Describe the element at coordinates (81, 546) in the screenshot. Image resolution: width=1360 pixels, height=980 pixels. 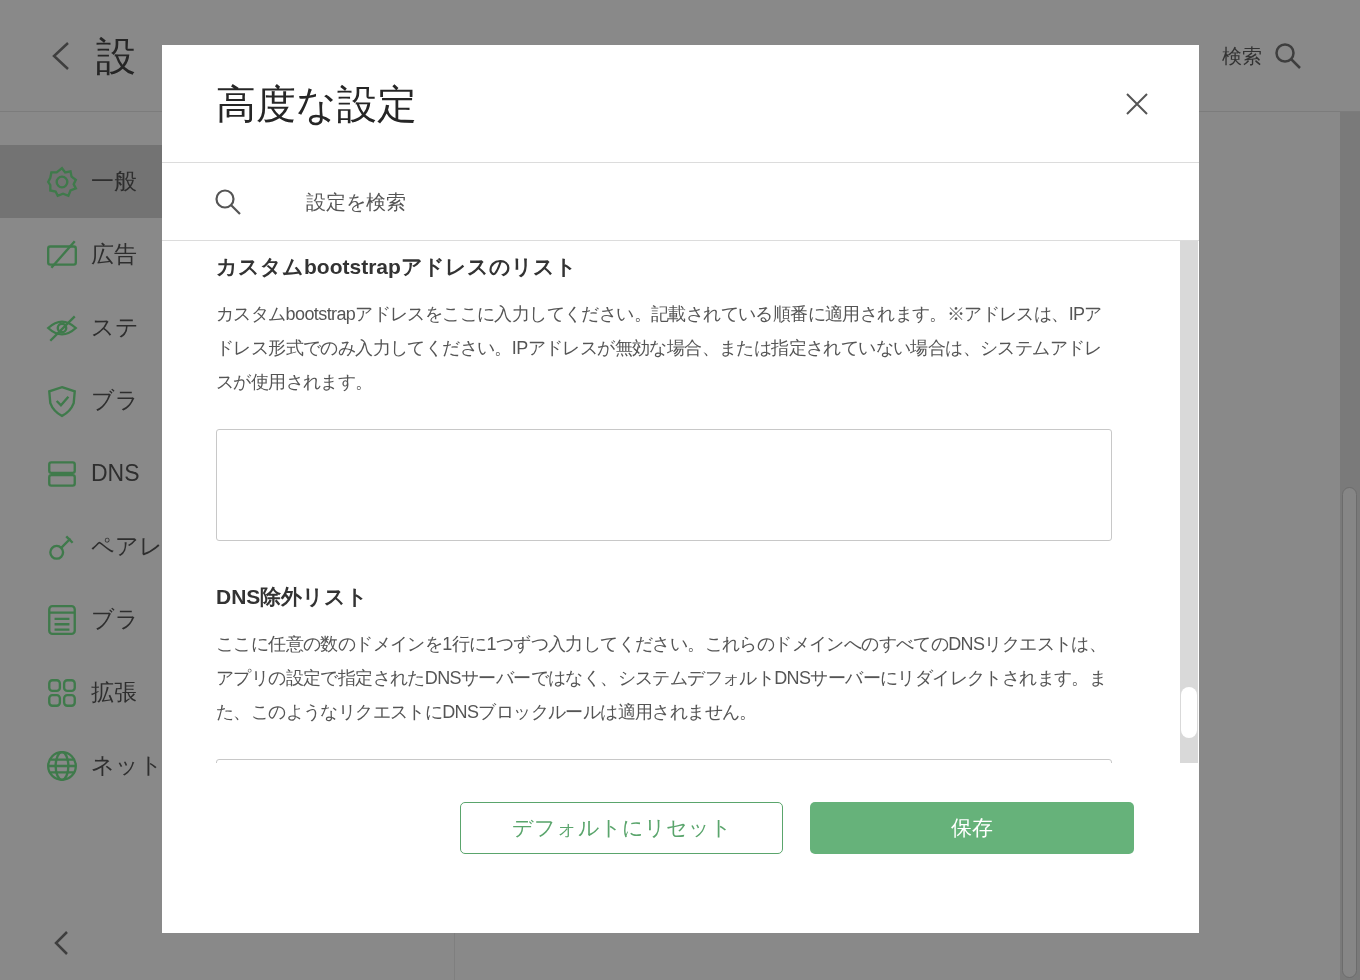
I see `sidebar-item: ペアレ` at that location.